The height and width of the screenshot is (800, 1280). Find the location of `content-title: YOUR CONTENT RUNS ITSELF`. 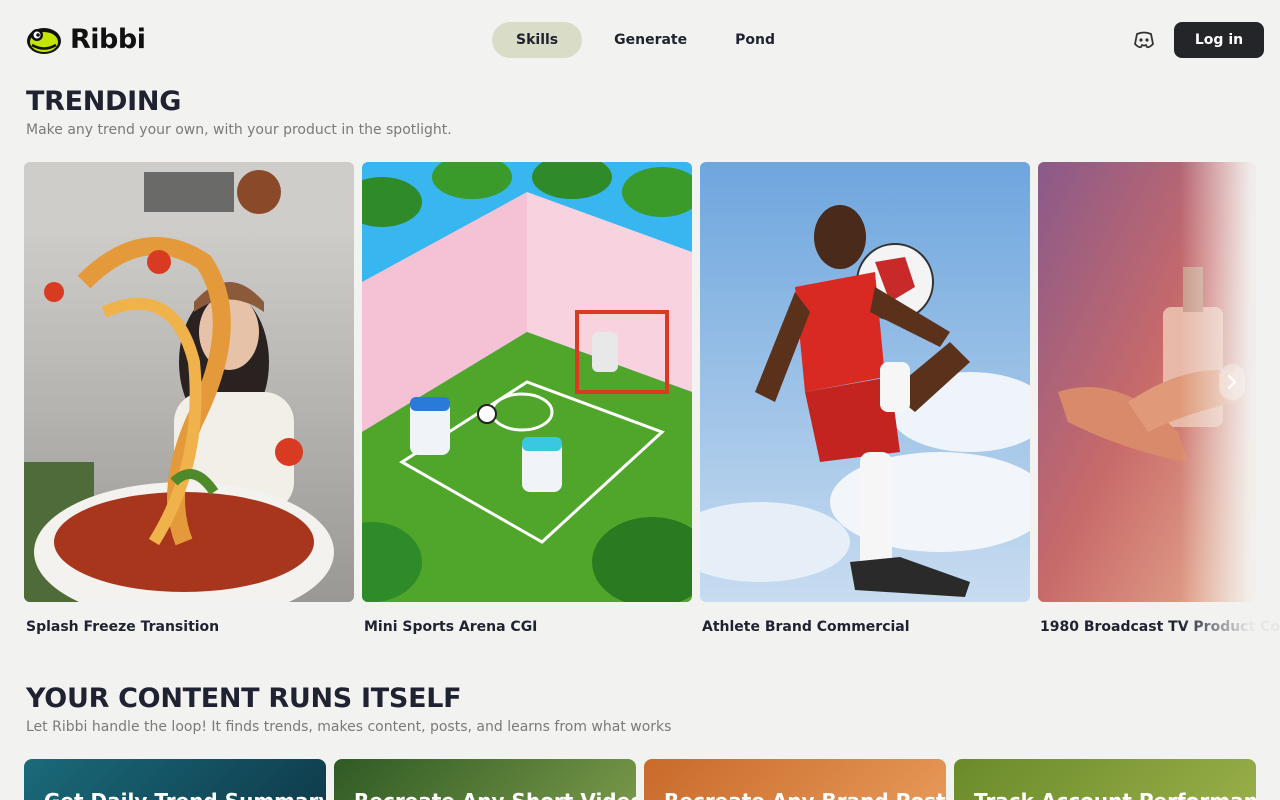

content-title: YOUR CONTENT RUNS ITSELF is located at coordinates (244, 698).